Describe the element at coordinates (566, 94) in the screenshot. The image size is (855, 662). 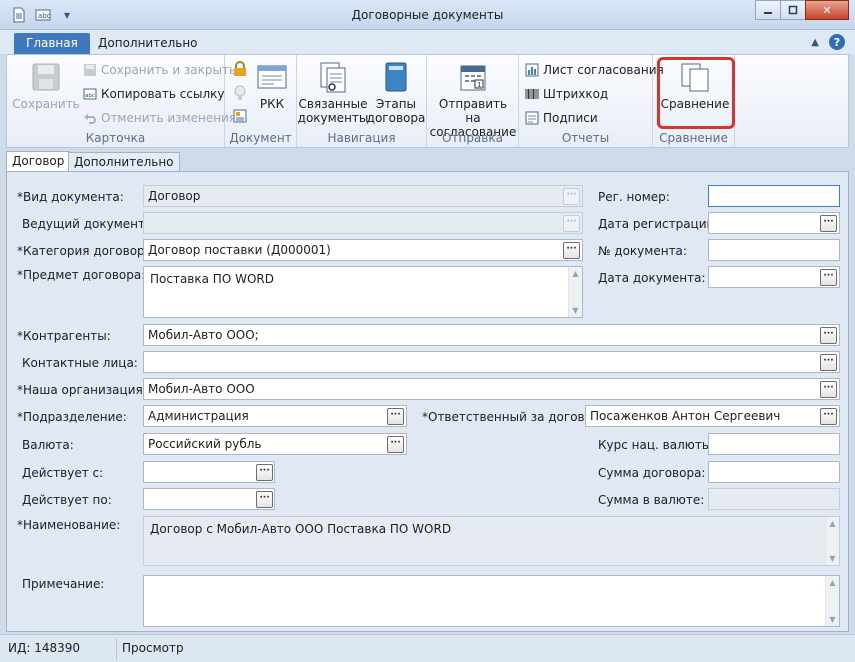
I see `barcode-button: Штрихкод` at that location.